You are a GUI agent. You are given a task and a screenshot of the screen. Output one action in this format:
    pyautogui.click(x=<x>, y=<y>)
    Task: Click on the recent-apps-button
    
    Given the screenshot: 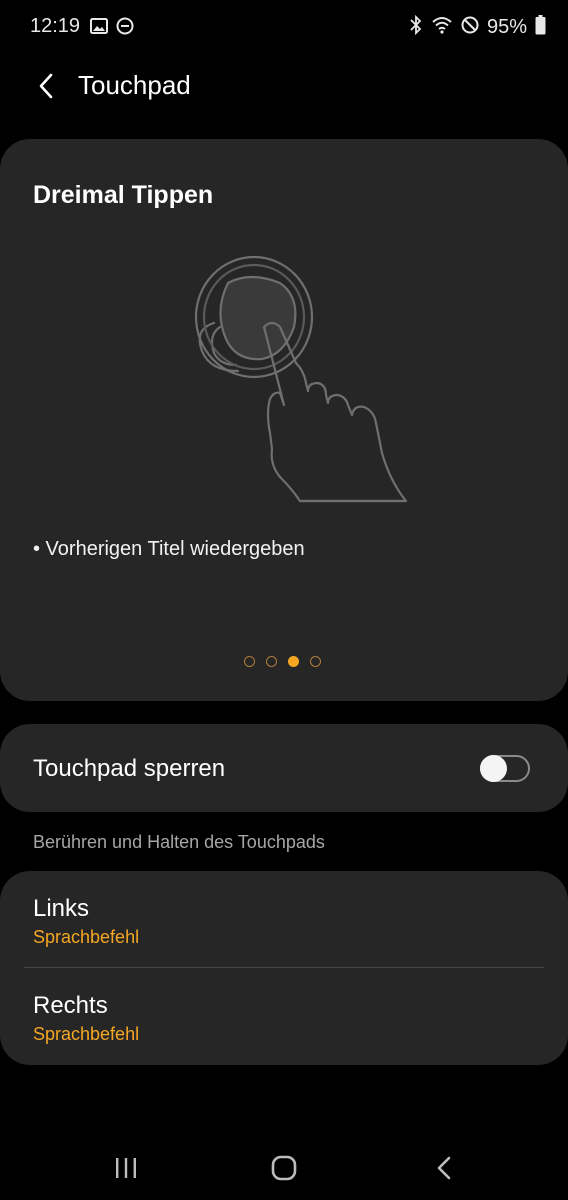 What is the action you would take?
    pyautogui.click(x=126, y=1168)
    